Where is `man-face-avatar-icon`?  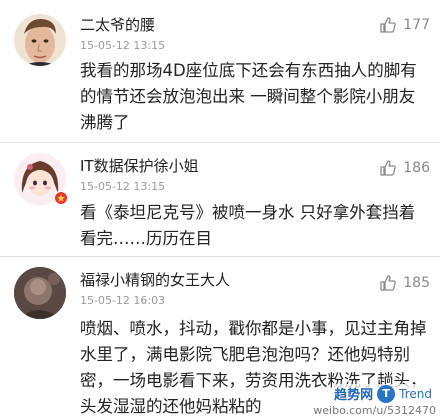
man-face-avatar-icon is located at coordinates (40, 40).